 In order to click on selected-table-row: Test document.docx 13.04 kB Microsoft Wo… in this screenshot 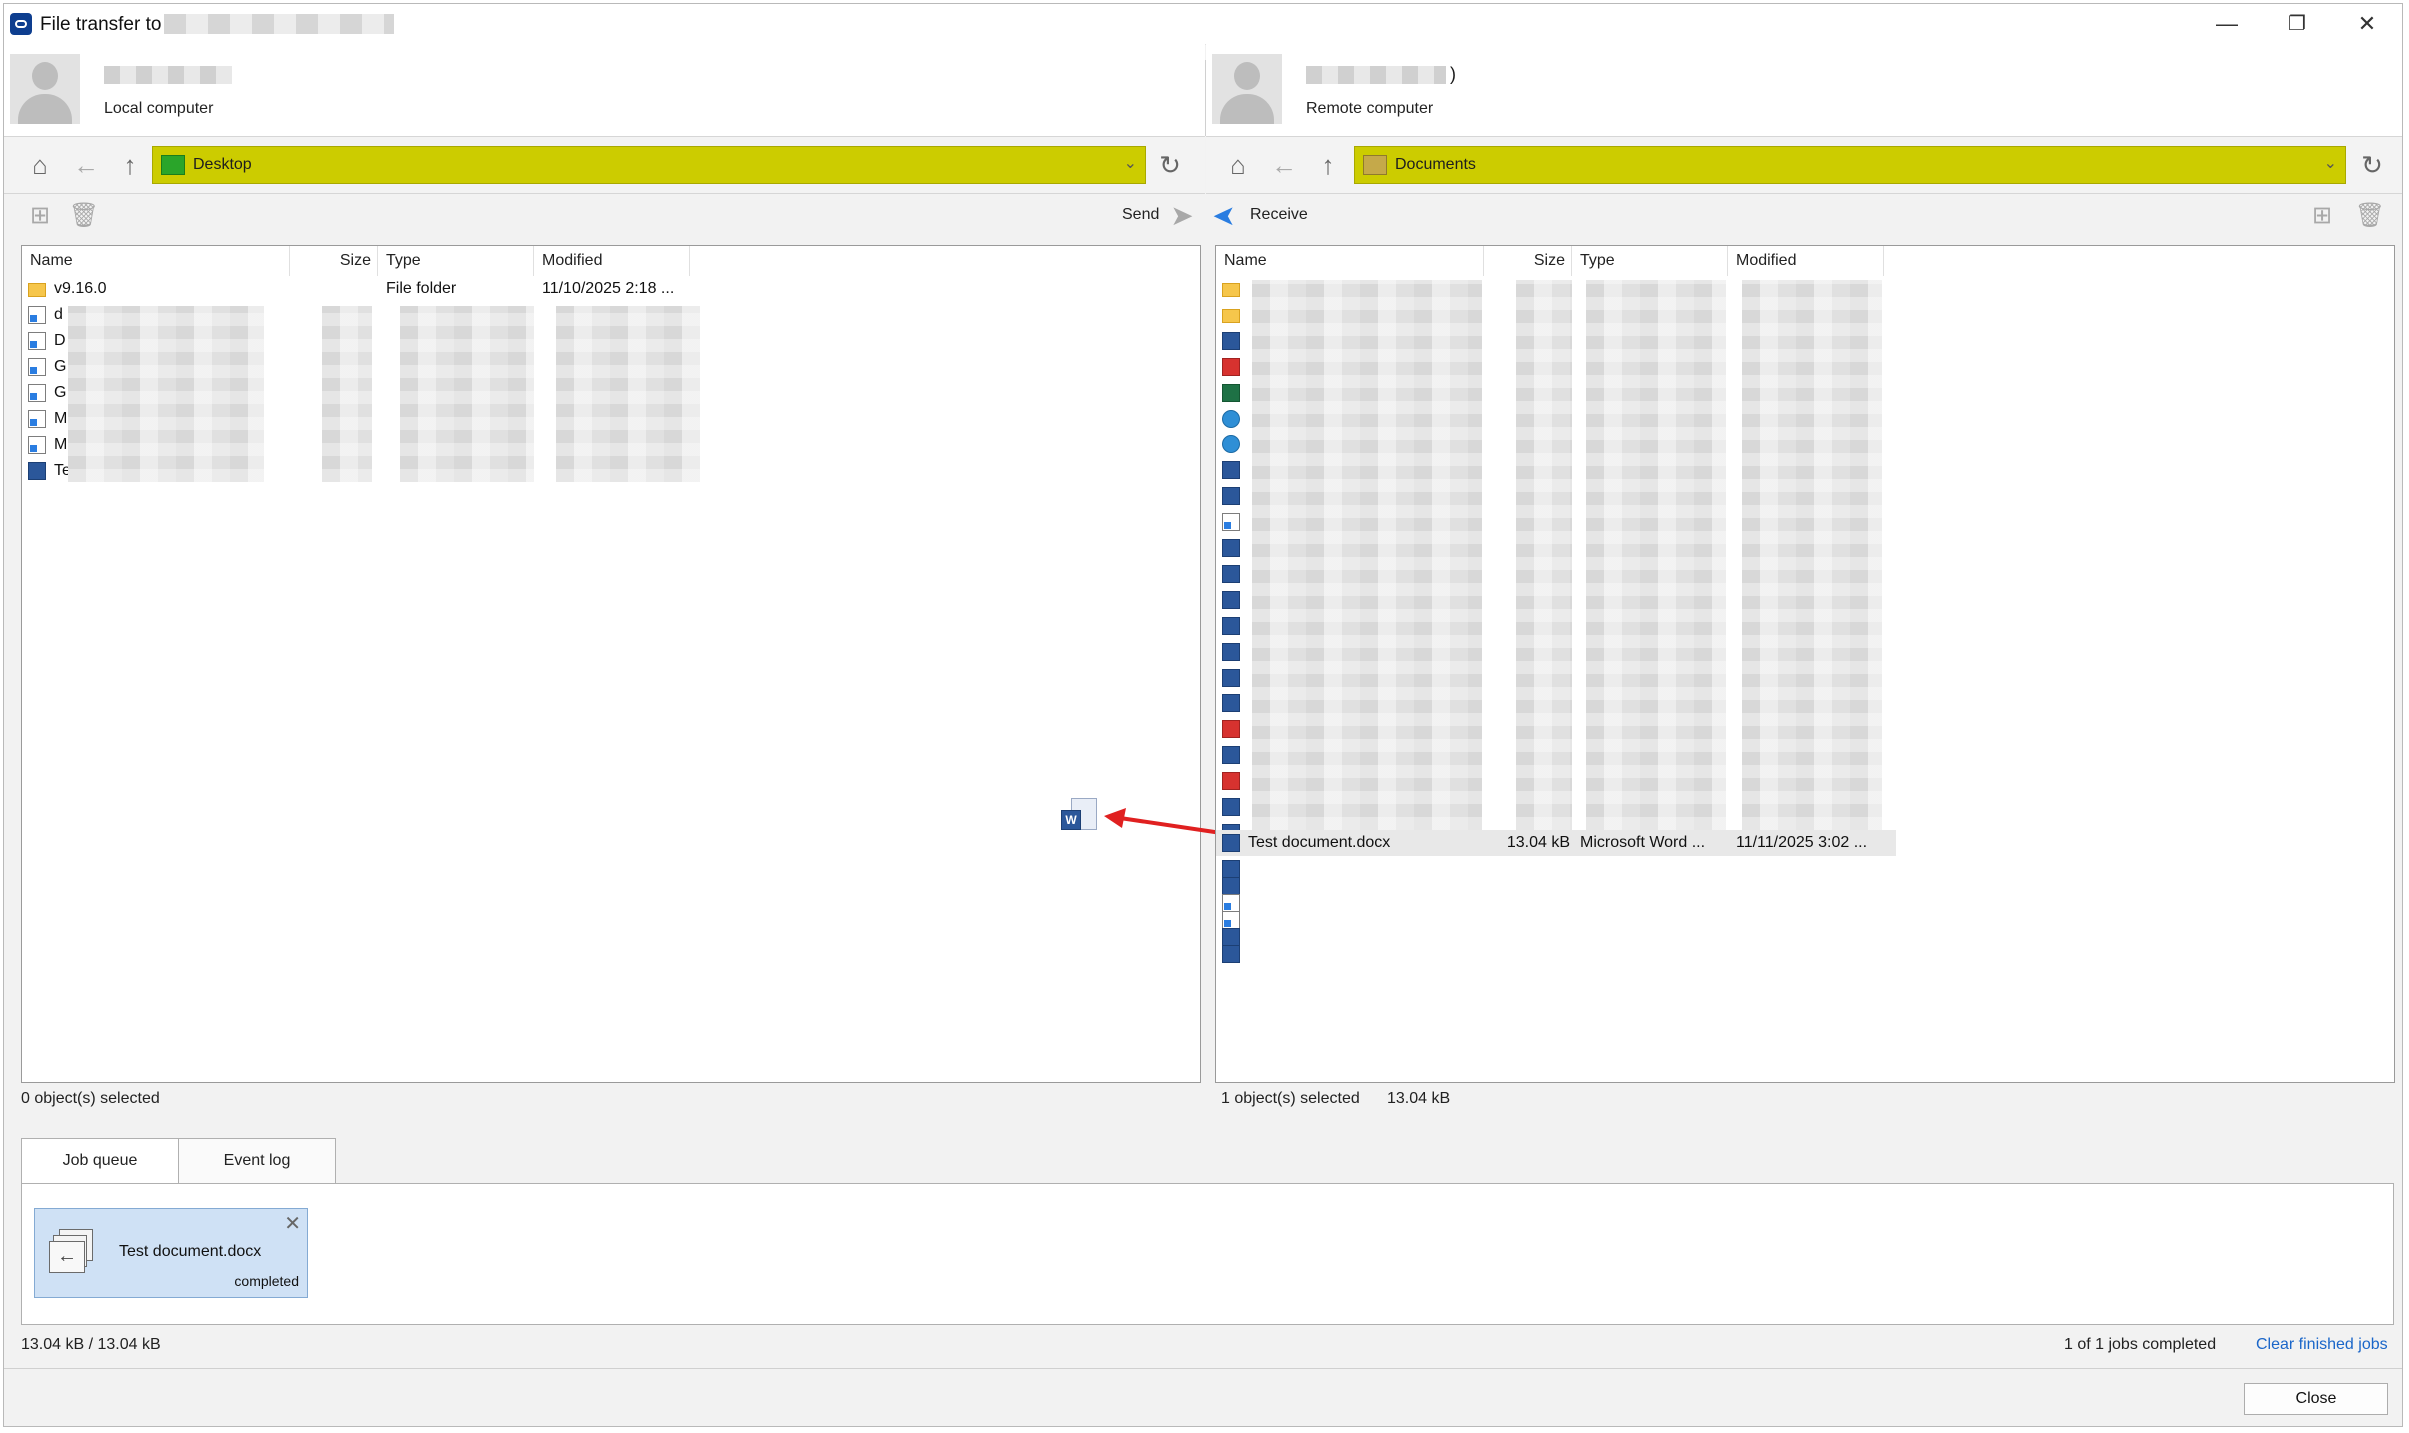, I will do `click(1556, 843)`.